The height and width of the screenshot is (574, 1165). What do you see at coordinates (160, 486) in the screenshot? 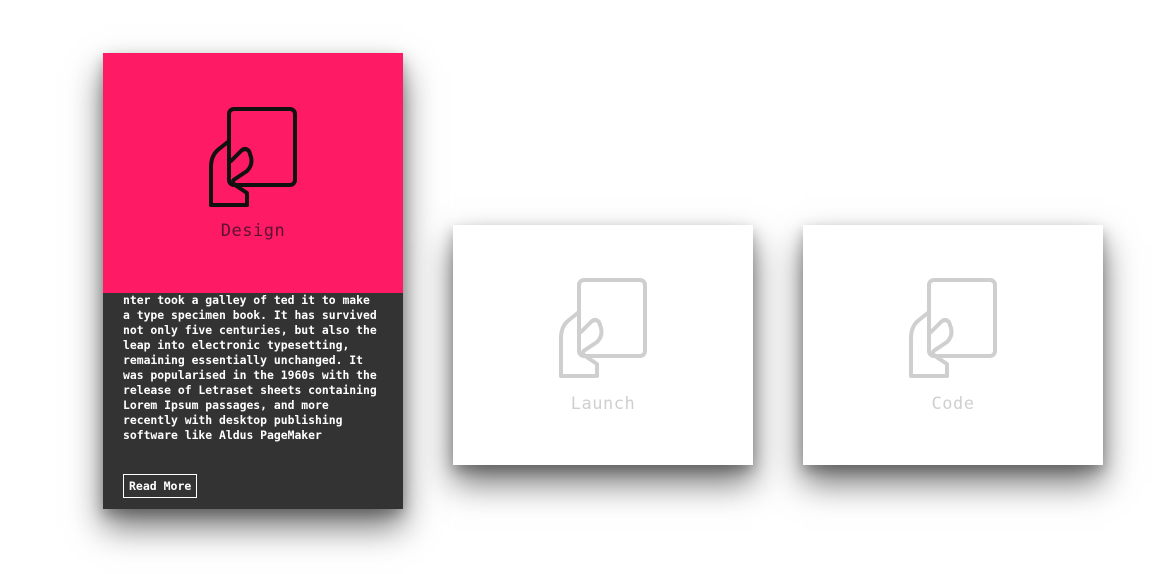
I see `read-more-button: Read More` at bounding box center [160, 486].